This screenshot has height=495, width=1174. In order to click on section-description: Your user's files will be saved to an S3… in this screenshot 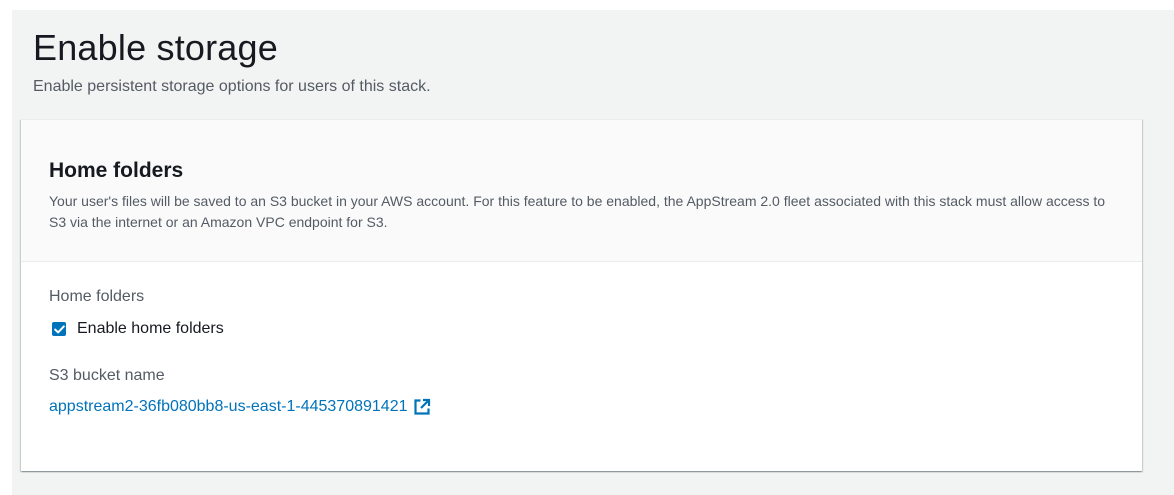, I will do `click(577, 211)`.